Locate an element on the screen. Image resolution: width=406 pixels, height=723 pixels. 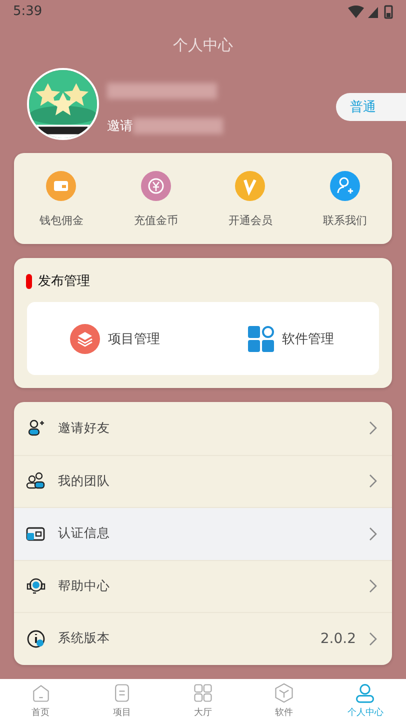
tab-label: 个人中心 is located at coordinates (365, 713).